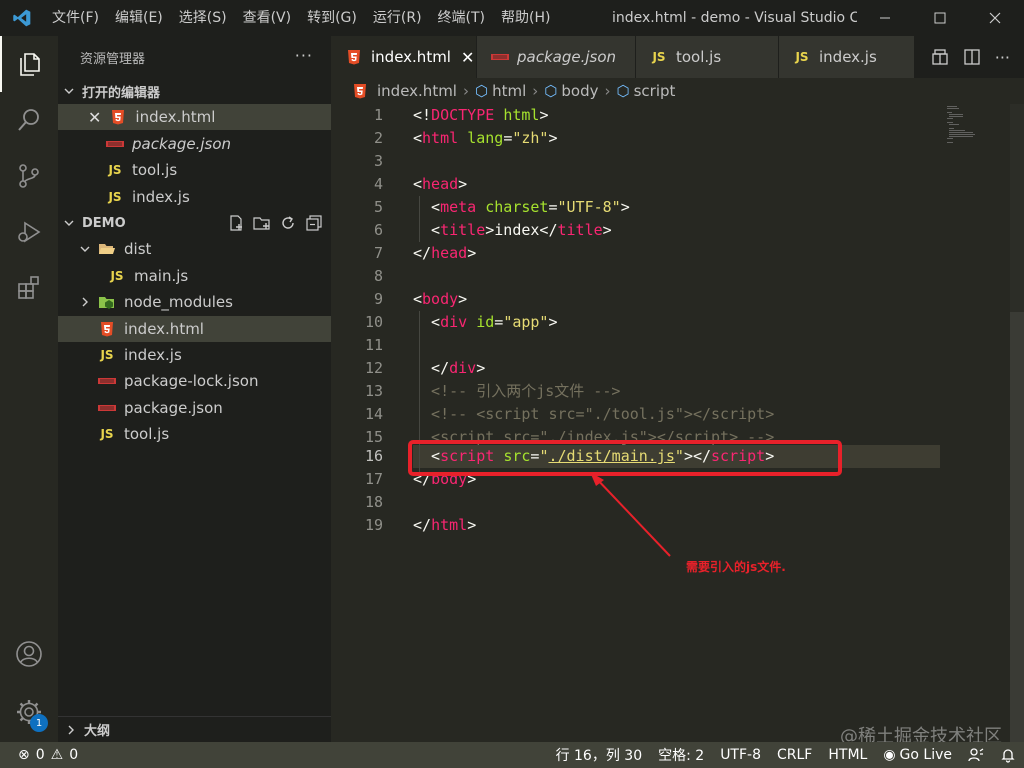 Image resolution: width=1024 pixels, height=768 pixels. What do you see at coordinates (22, 18) in the screenshot?
I see `vscode-logo-icon` at bounding box center [22, 18].